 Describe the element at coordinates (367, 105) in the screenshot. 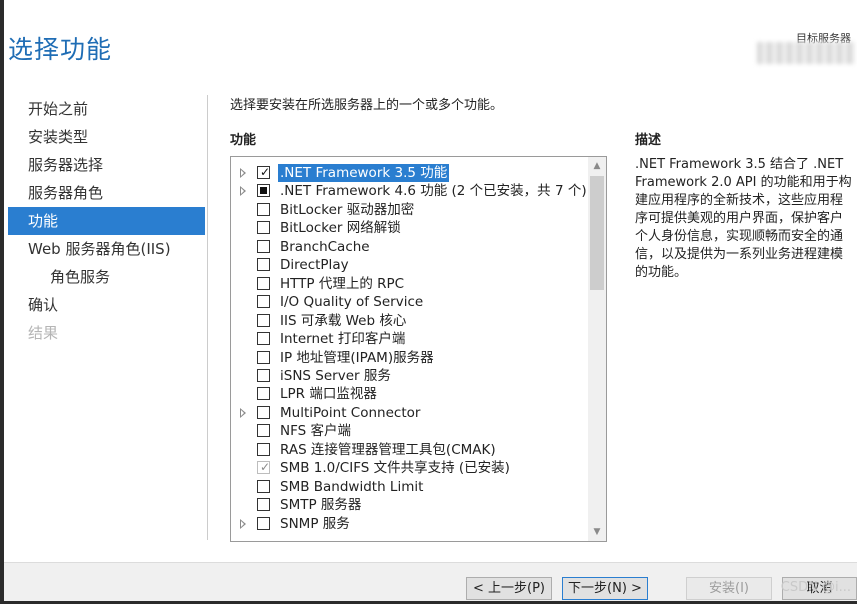

I see `instruction-text: 选择要安装在所选服务器上的一个或多个功能。` at that location.